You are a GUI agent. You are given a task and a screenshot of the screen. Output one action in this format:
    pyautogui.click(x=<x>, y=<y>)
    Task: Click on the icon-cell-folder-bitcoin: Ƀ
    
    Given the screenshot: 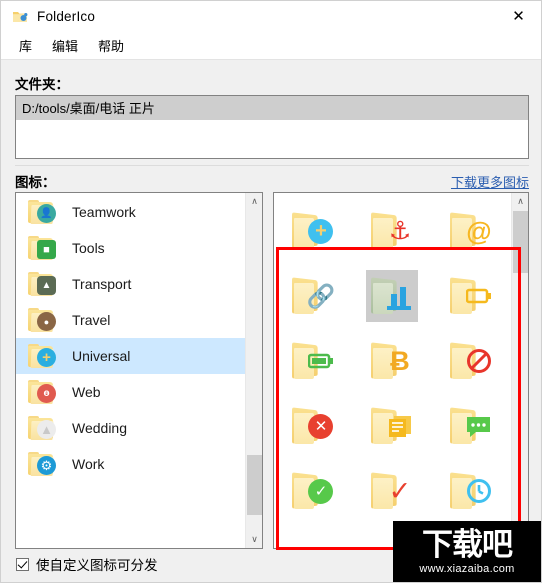 What is the action you would take?
    pyautogui.click(x=392, y=360)
    